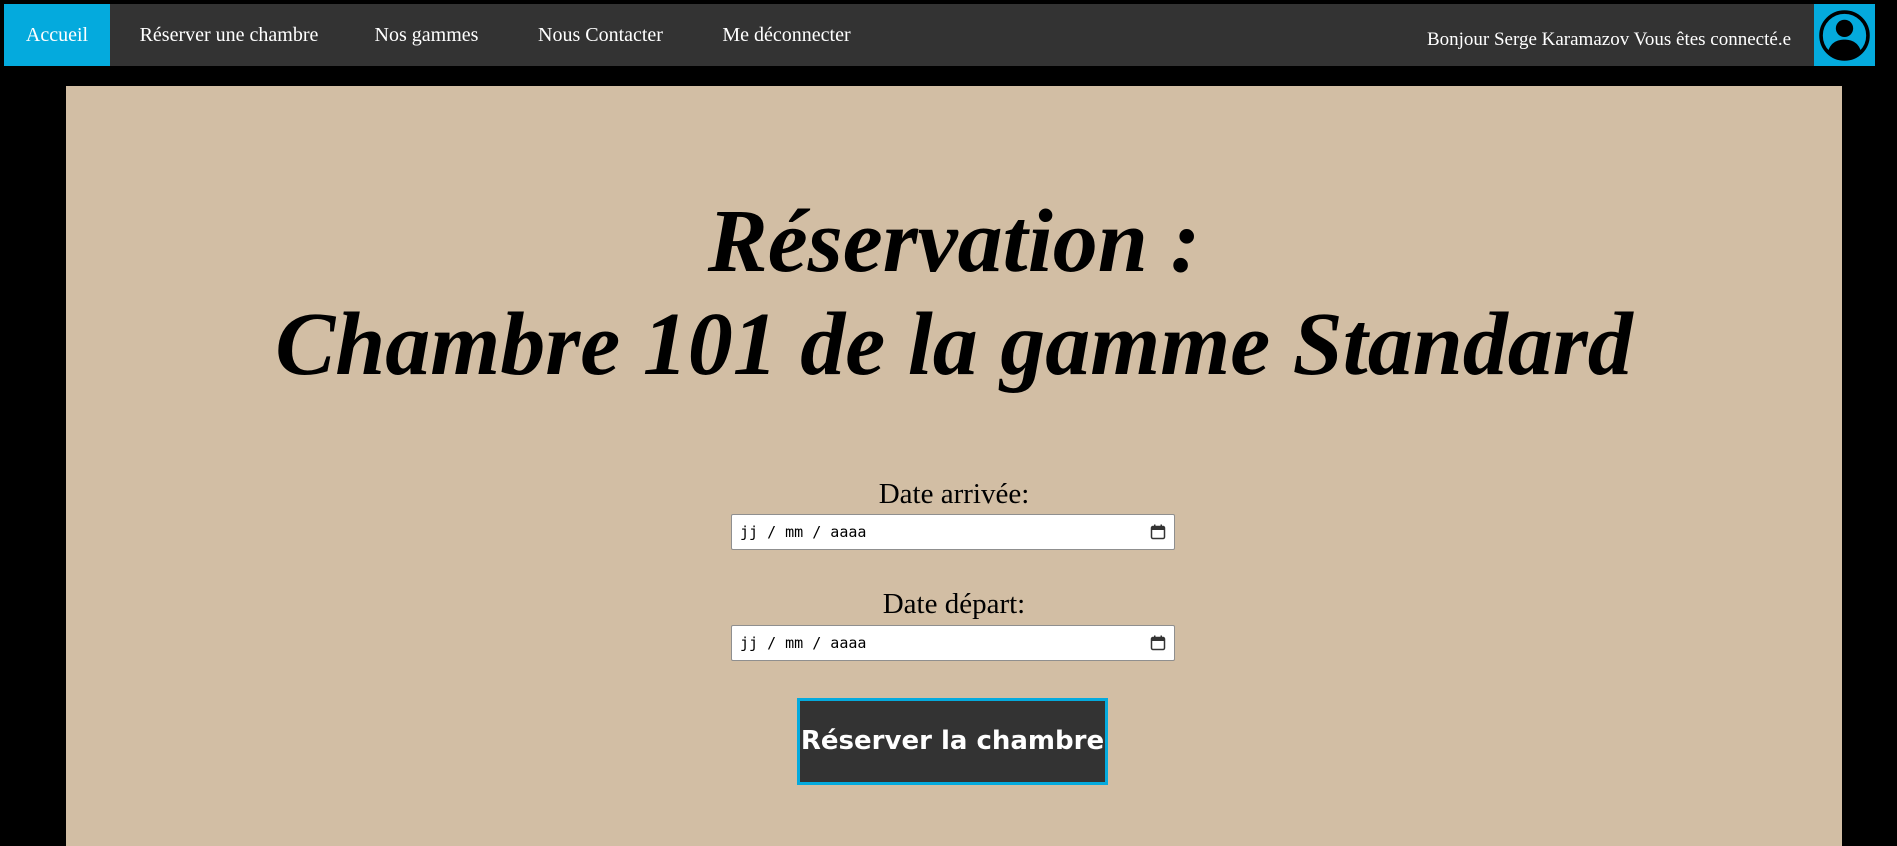 This screenshot has height=846, width=1897. Describe the element at coordinates (954, 604) in the screenshot. I see `departure-date-label: Date départ:` at that location.